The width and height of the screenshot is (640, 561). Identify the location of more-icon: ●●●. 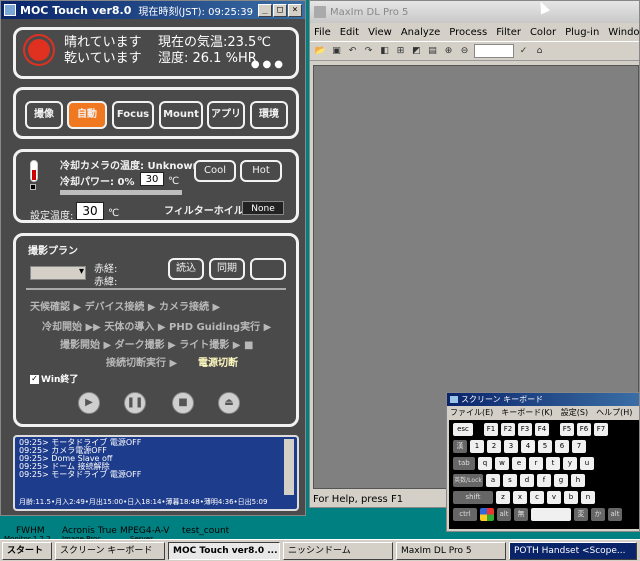
(268, 64).